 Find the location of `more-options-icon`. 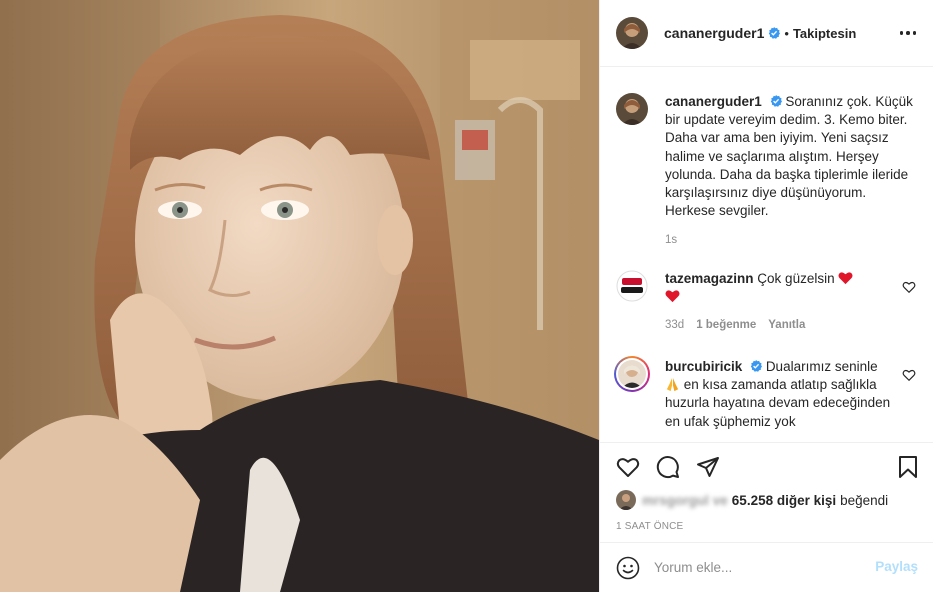

more-options-icon is located at coordinates (908, 33).